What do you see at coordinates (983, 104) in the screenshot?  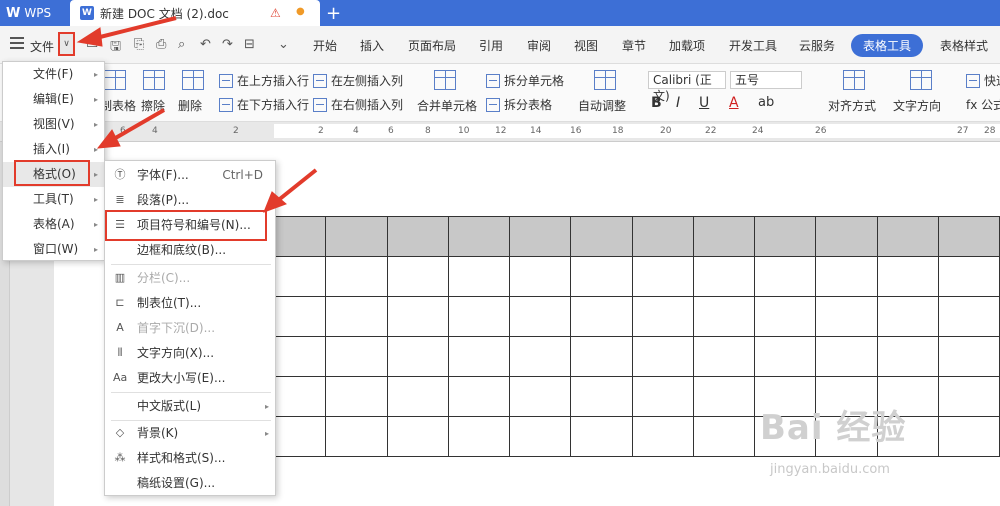 I see `formula-button: fx 公式` at bounding box center [983, 104].